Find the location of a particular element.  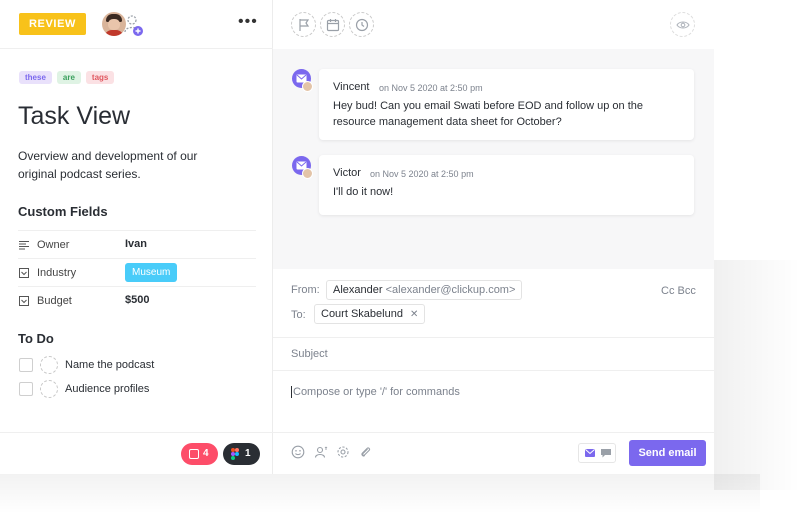

comment-mode-icon is located at coordinates (606, 453).